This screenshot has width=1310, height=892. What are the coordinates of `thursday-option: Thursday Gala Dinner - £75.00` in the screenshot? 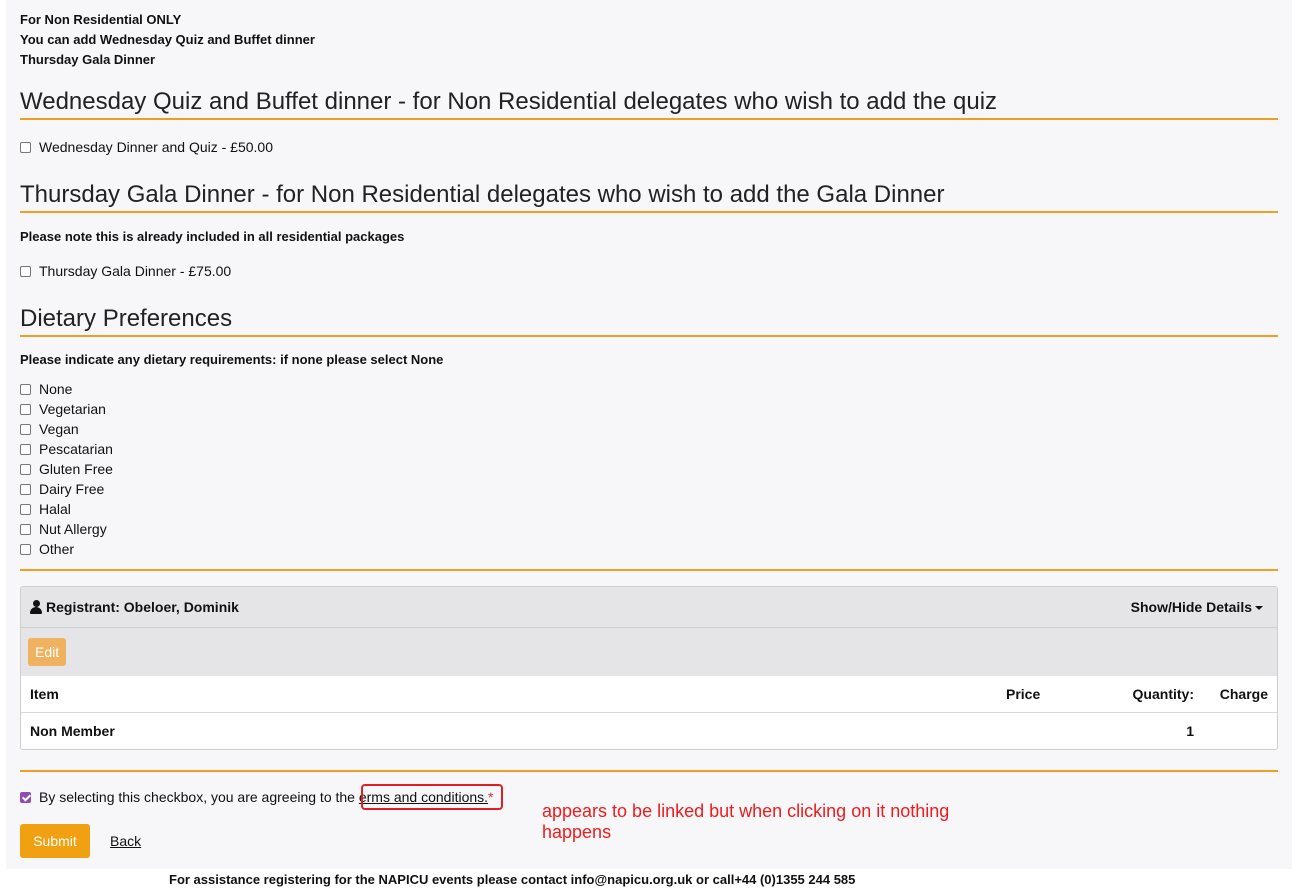 It's located at (125, 271).